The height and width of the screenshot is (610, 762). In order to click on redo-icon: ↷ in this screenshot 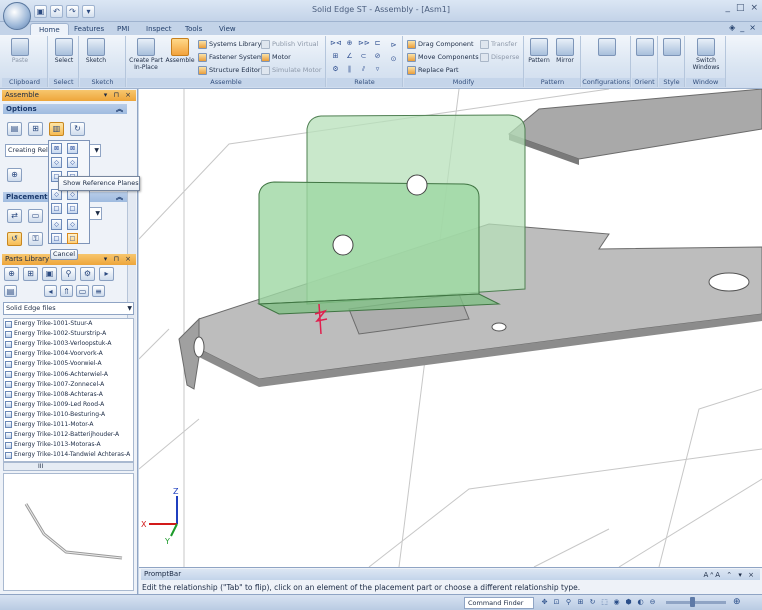, I will do `click(72, 11)`.